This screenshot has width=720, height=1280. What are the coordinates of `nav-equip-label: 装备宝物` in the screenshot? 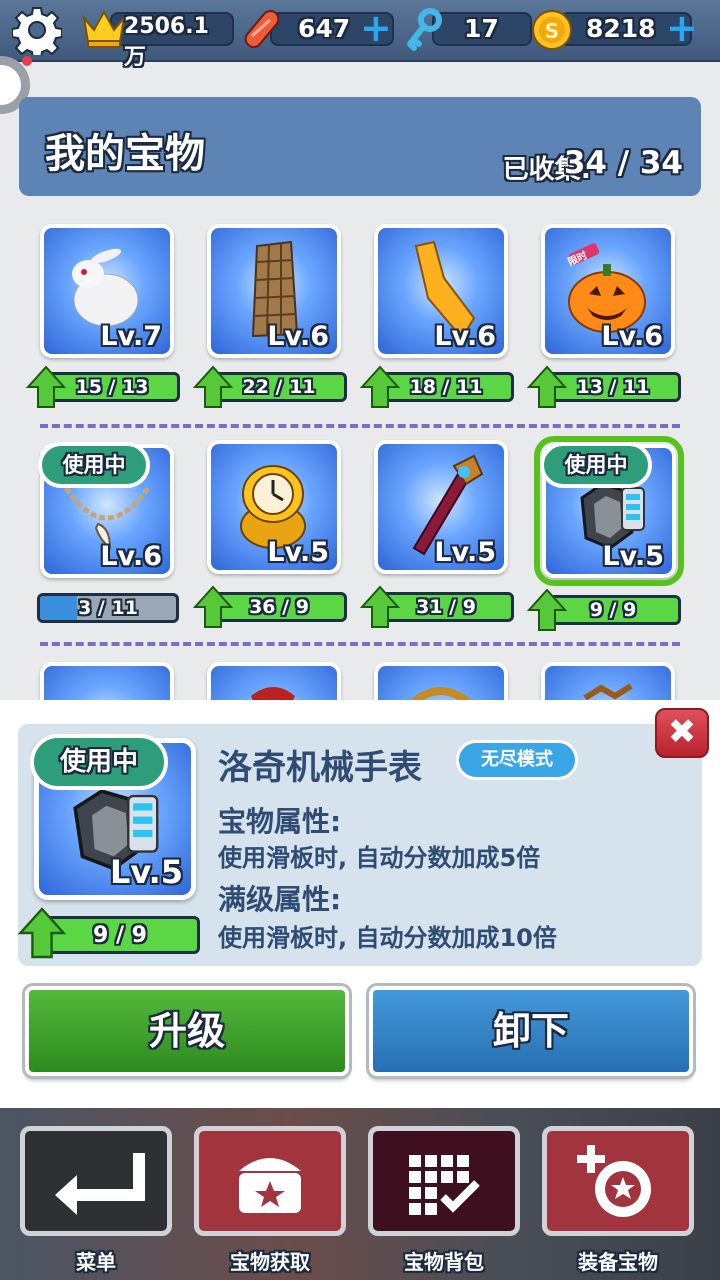 It's located at (618, 1262).